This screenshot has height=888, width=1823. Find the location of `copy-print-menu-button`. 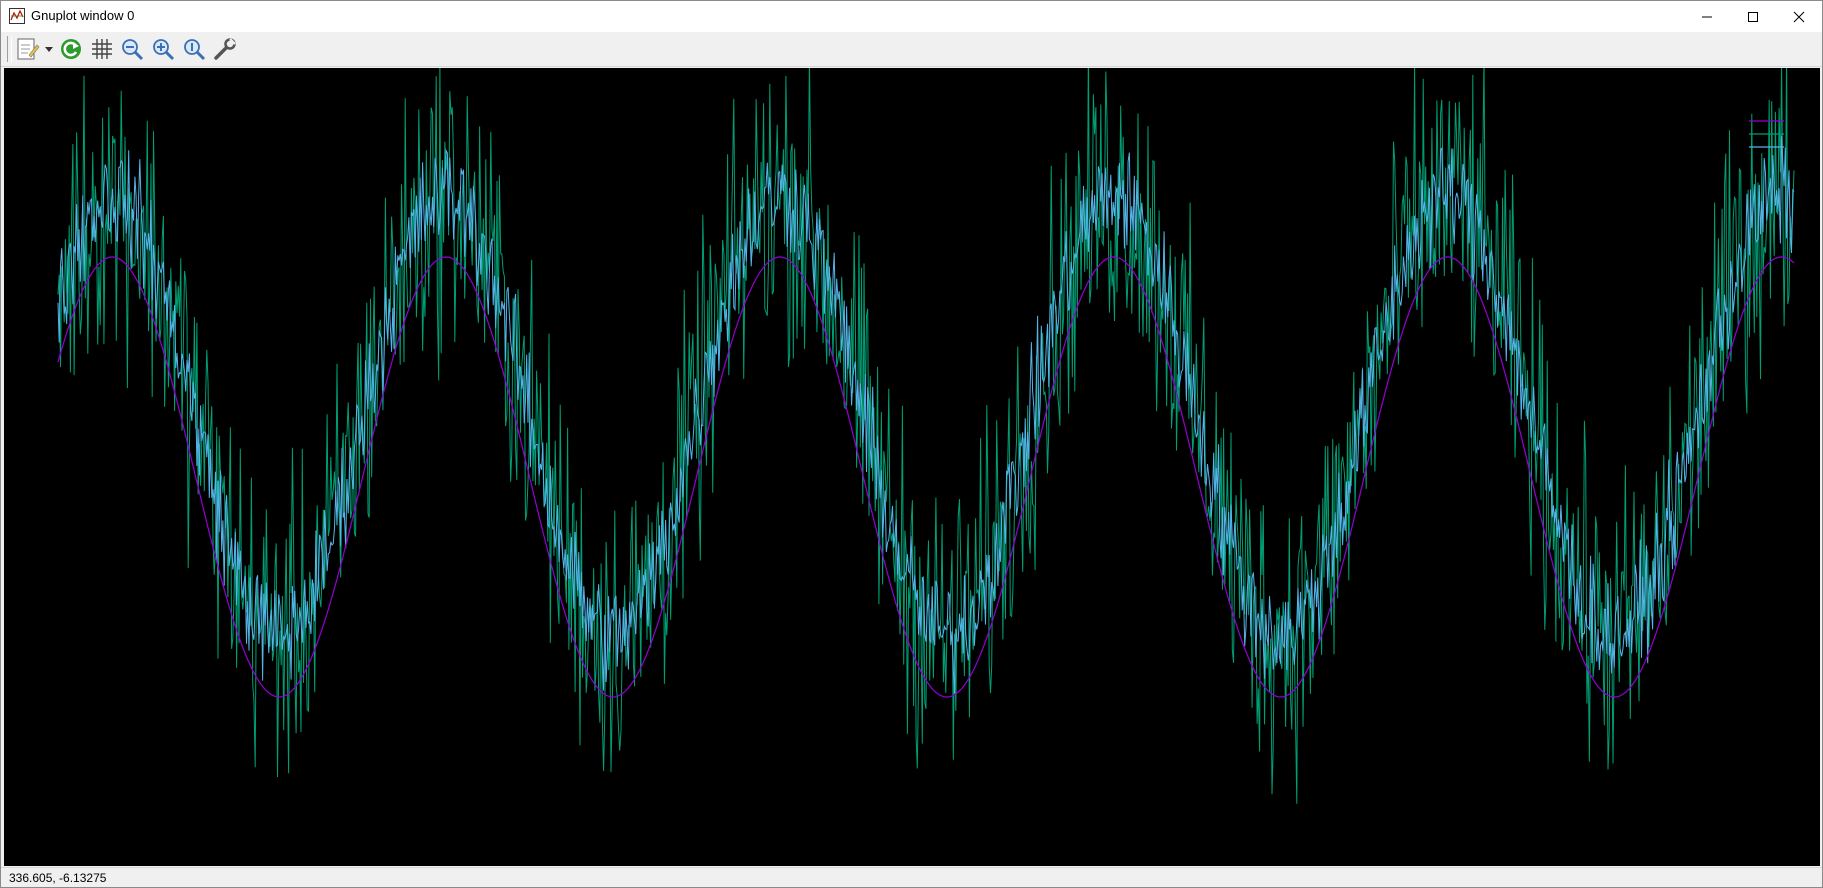

copy-print-menu-button is located at coordinates (35, 49).